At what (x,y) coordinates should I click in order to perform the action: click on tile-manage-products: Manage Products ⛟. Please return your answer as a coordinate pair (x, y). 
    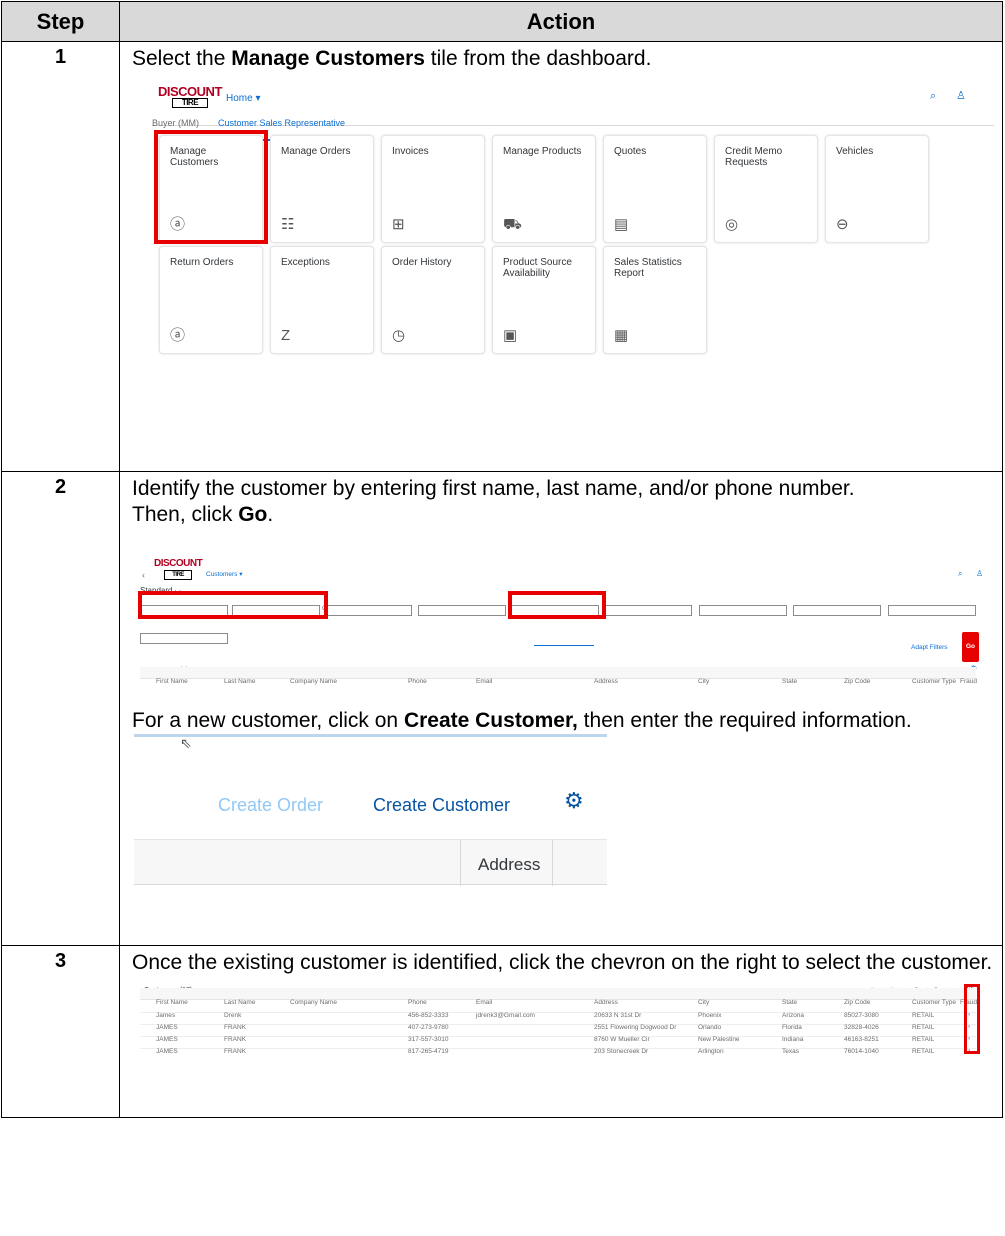
    Looking at the image, I should click on (544, 189).